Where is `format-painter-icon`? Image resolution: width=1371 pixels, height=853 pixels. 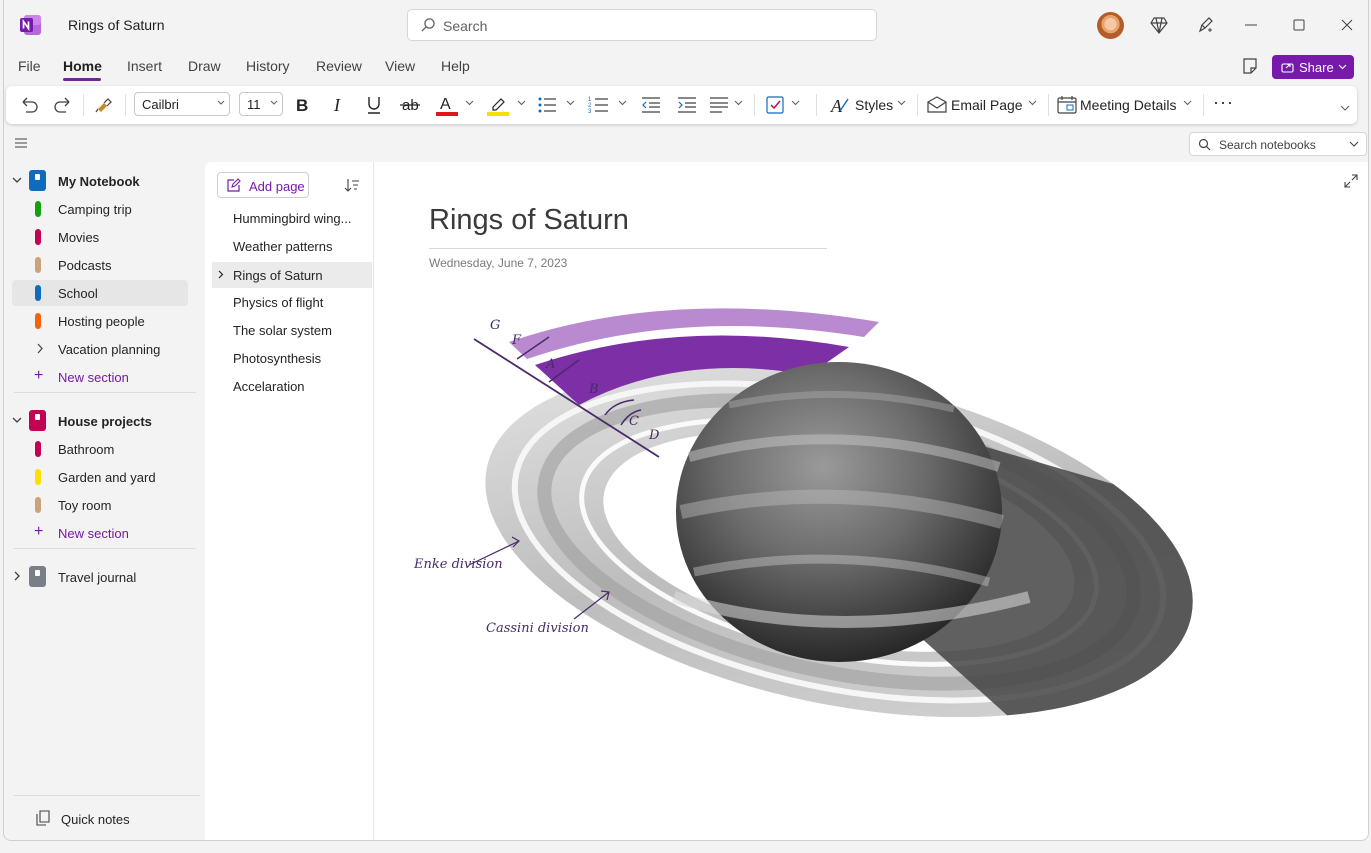 format-painter-icon is located at coordinates (103, 105).